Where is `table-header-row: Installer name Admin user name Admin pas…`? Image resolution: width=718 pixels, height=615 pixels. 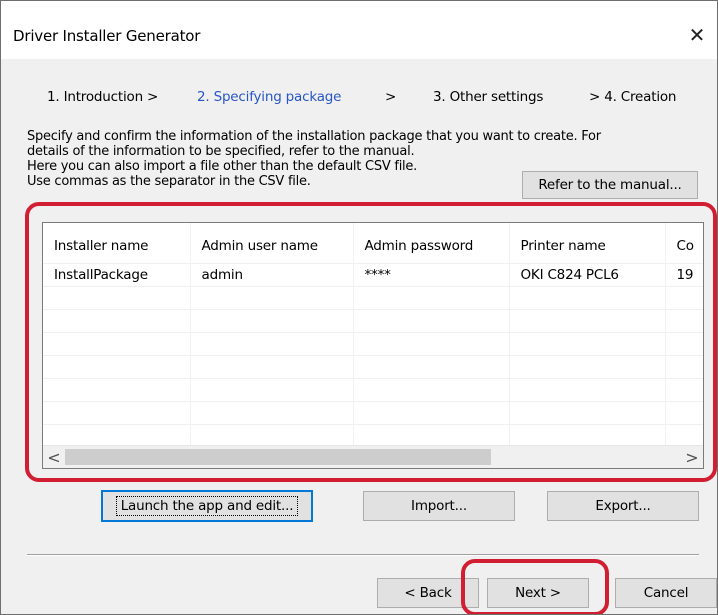
table-header-row: Installer name Admin user name Admin pas… is located at coordinates (373, 243).